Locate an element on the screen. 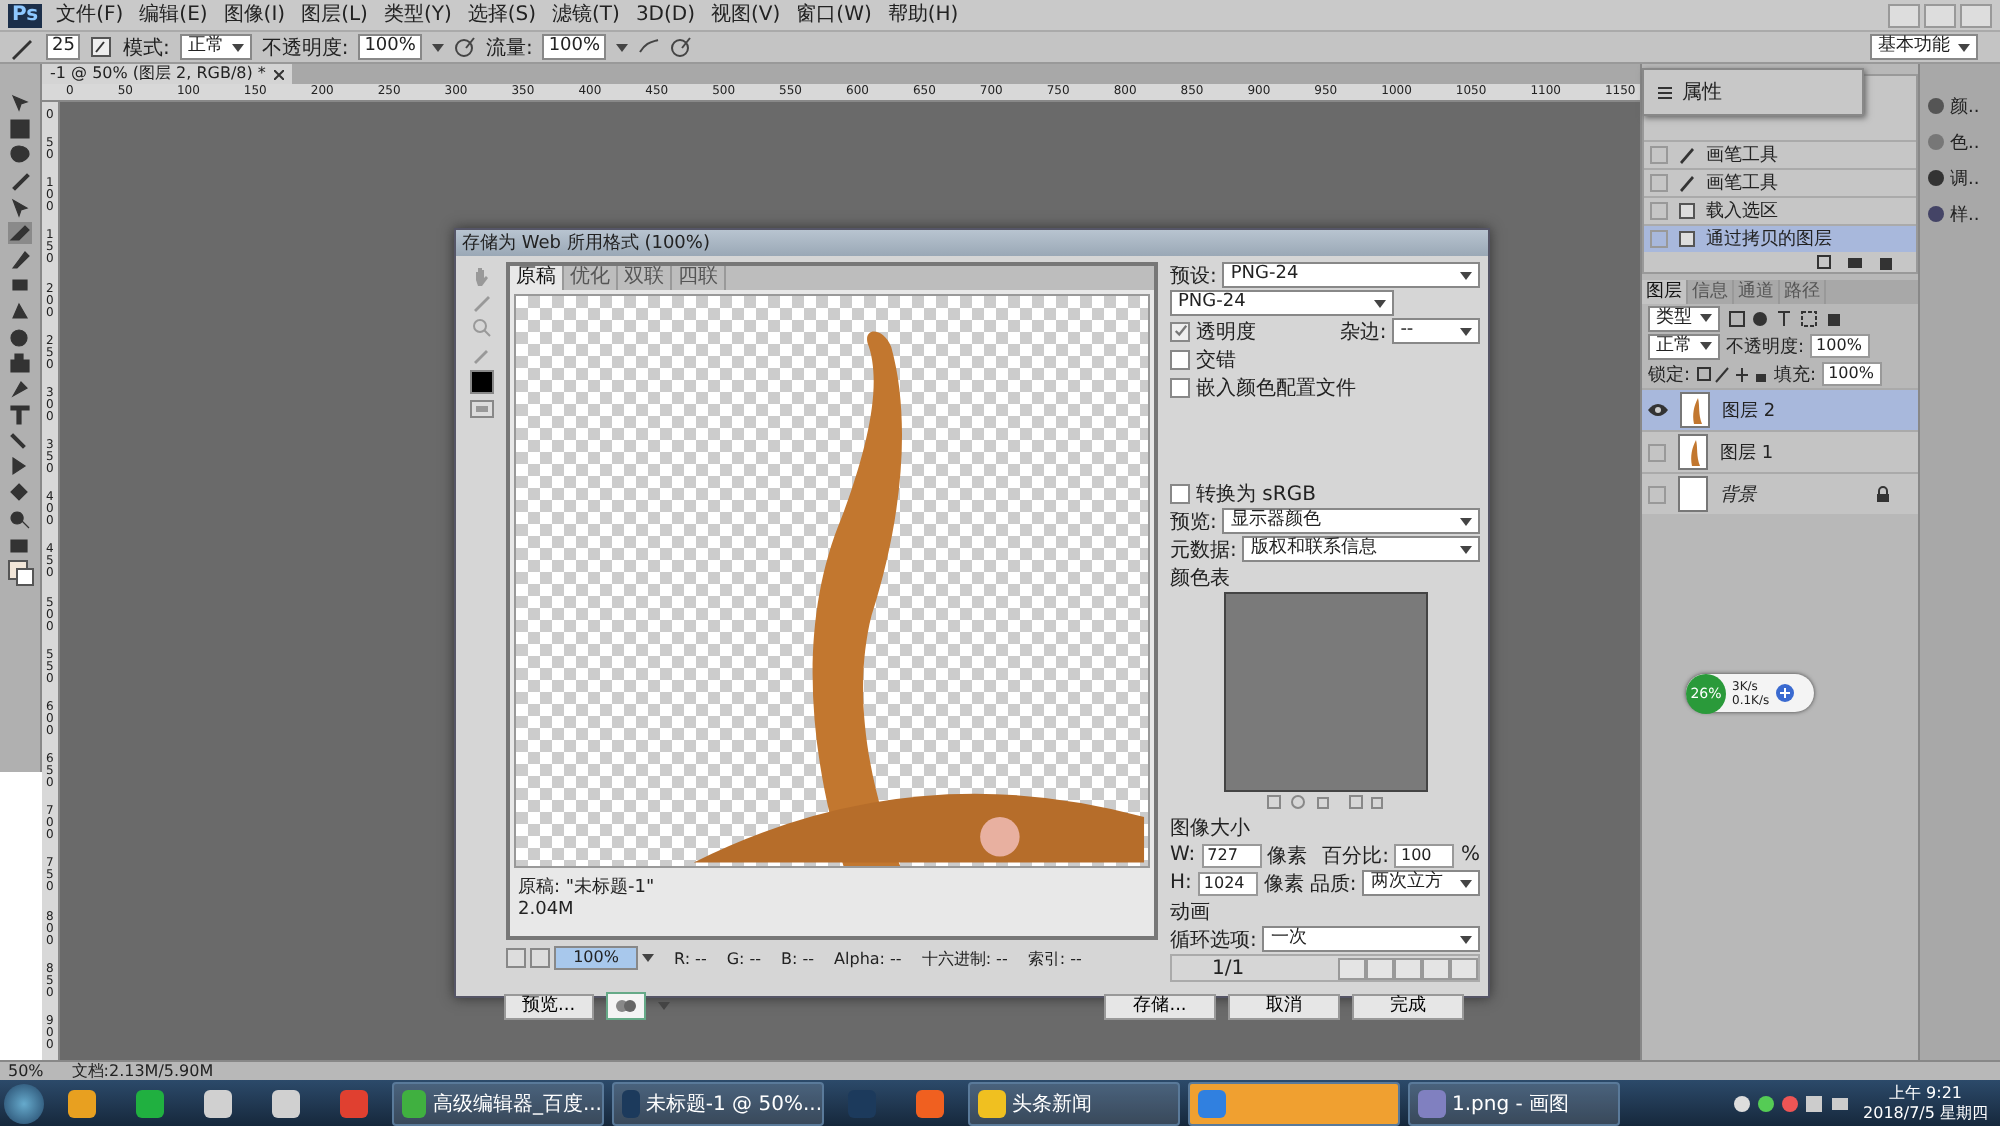 This screenshot has height=1126, width=2000. view-tab: 四联 is located at coordinates (699, 278).